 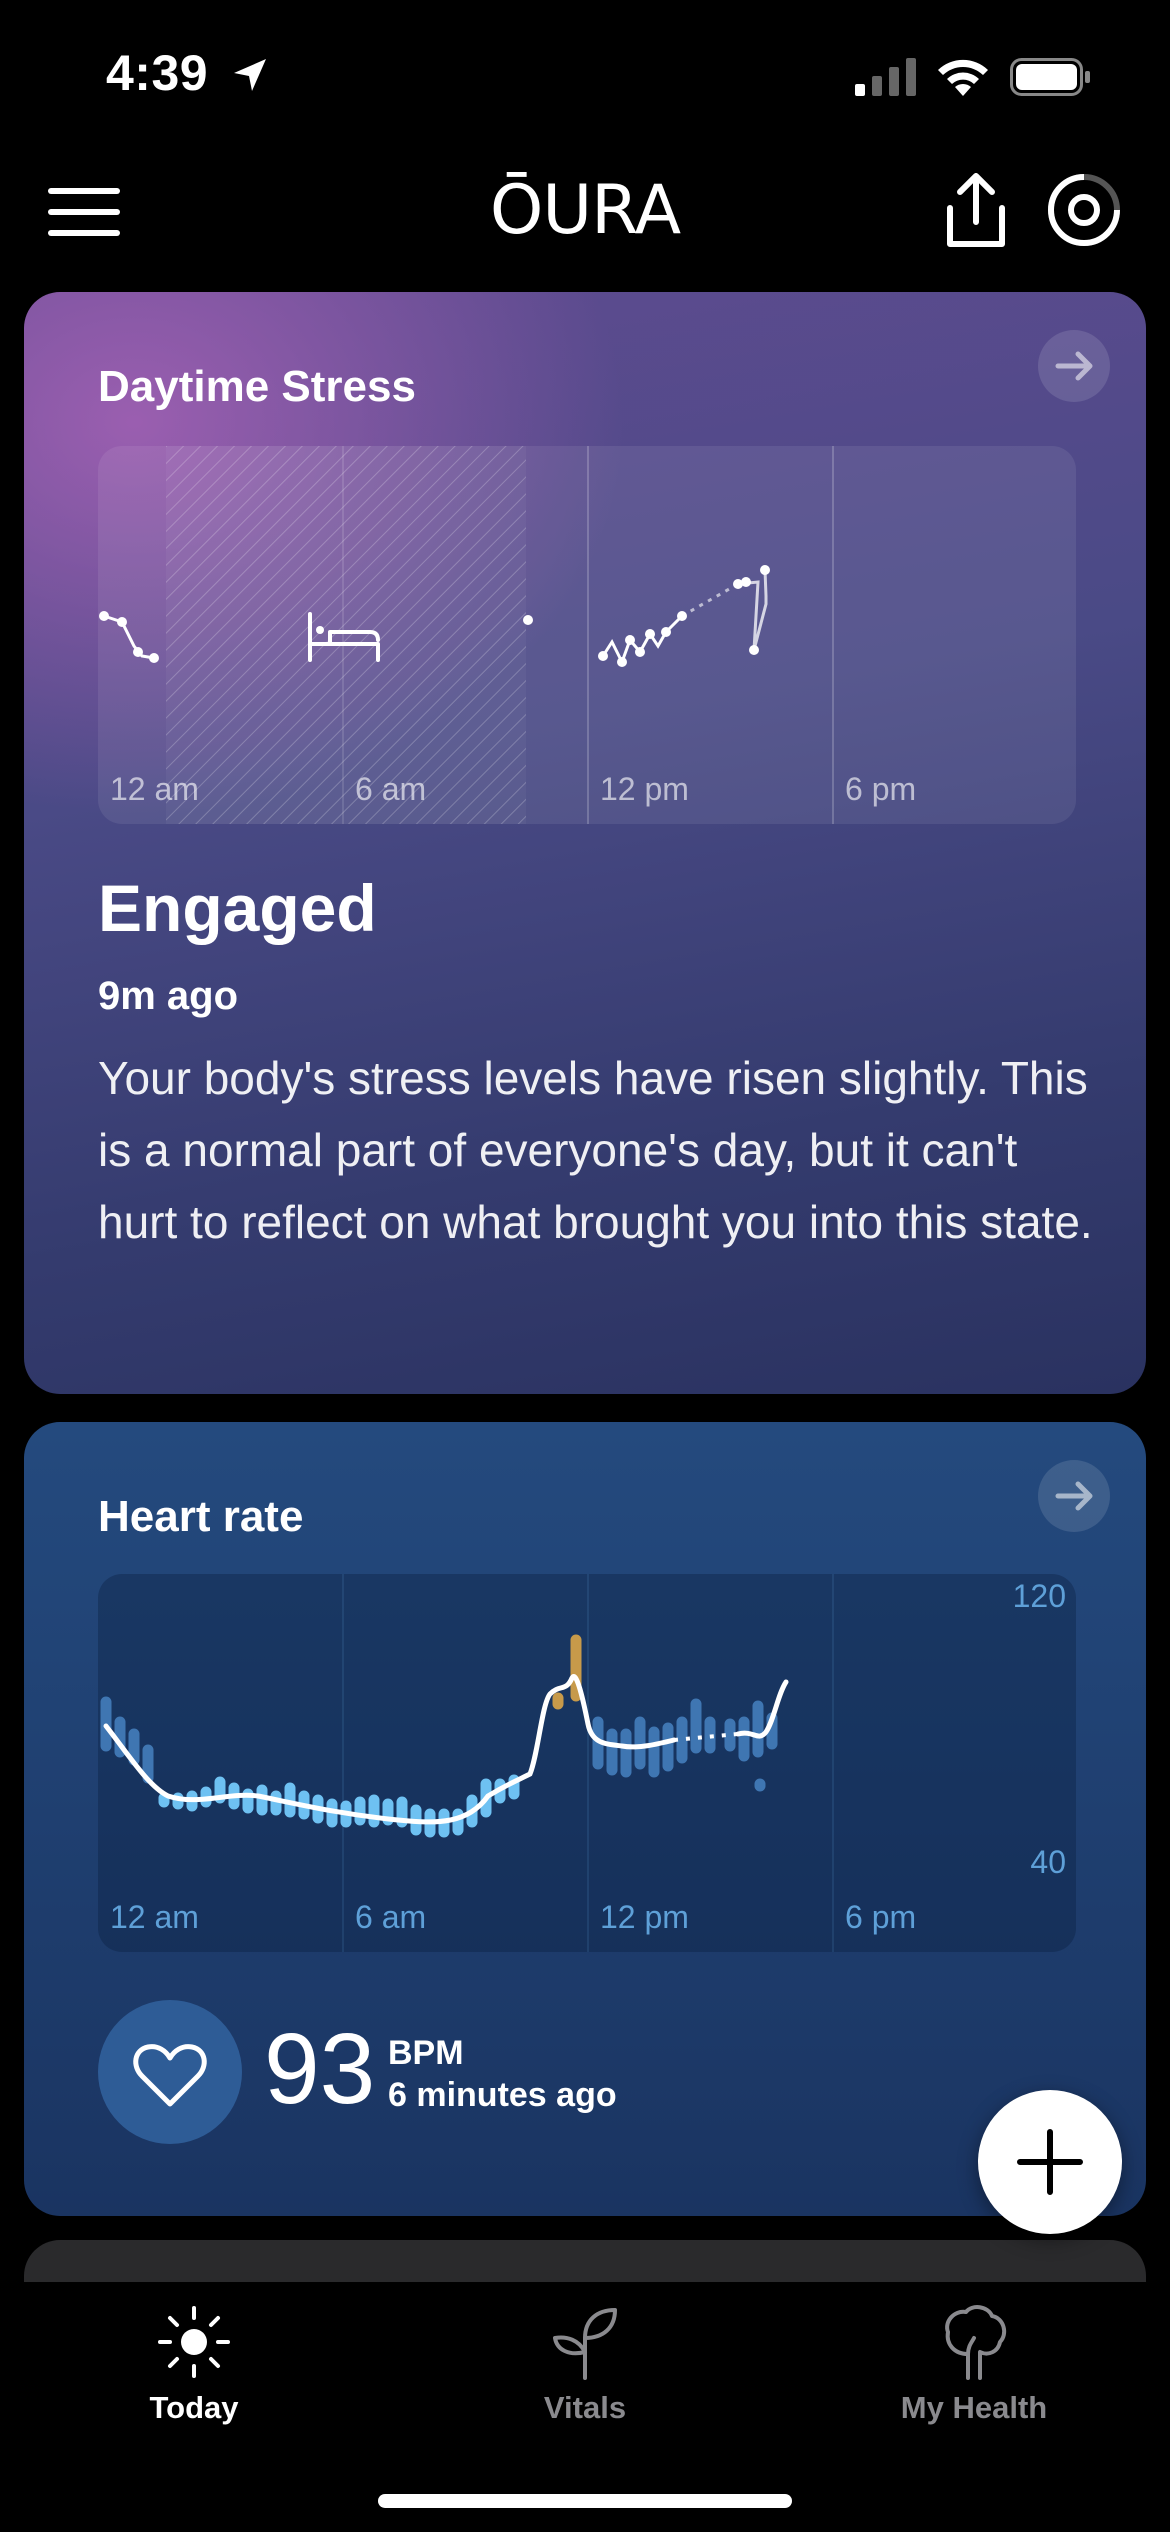 I want to click on ring-status-icon, so click(x=1084, y=210).